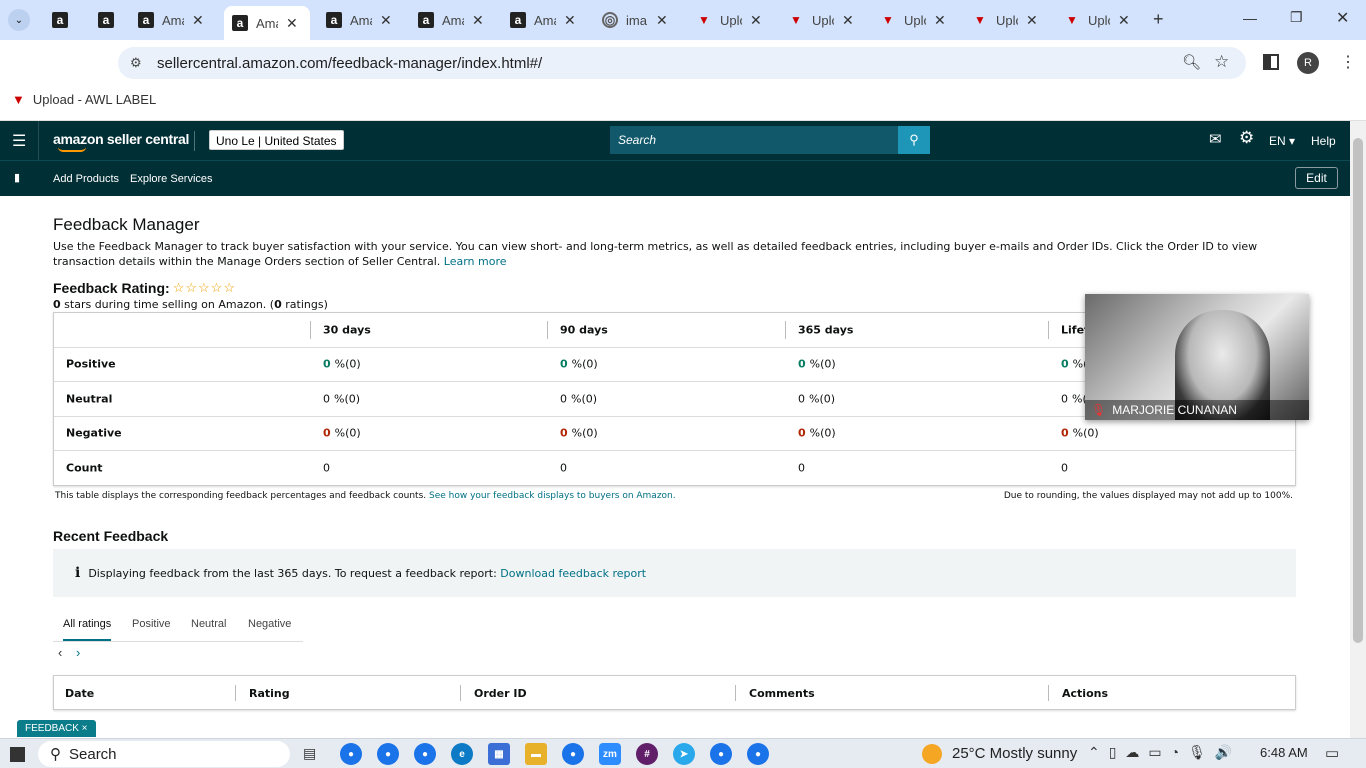 This screenshot has height=768, width=1366. Describe the element at coordinates (1342, 18) in the screenshot. I see `close-window-button: ✕` at that location.